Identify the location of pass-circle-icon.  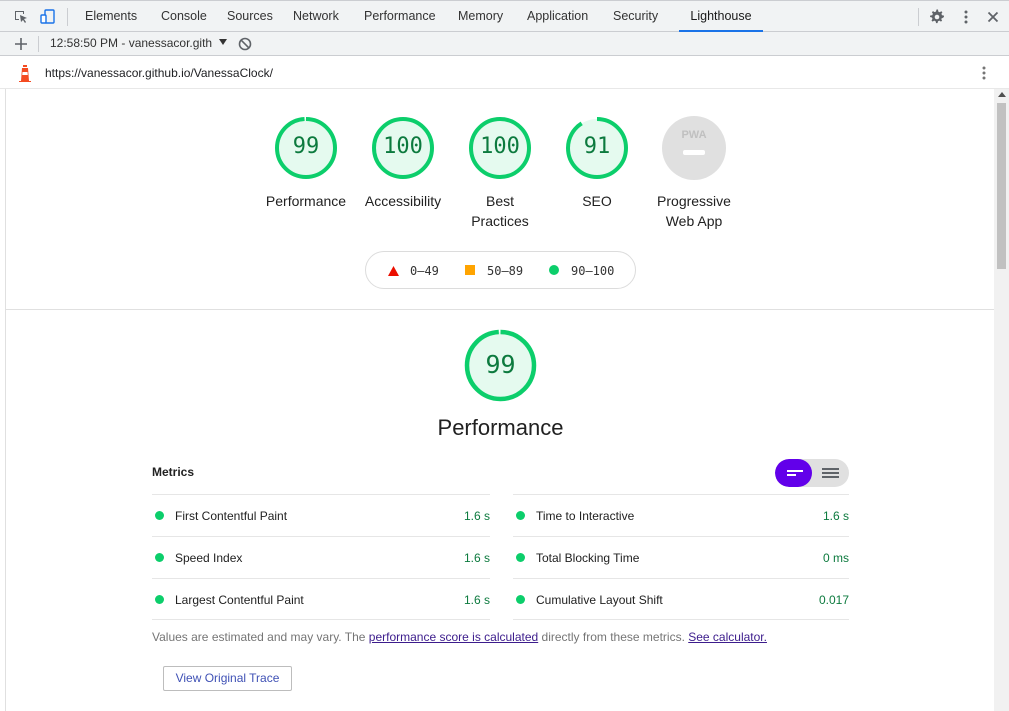
(554, 270).